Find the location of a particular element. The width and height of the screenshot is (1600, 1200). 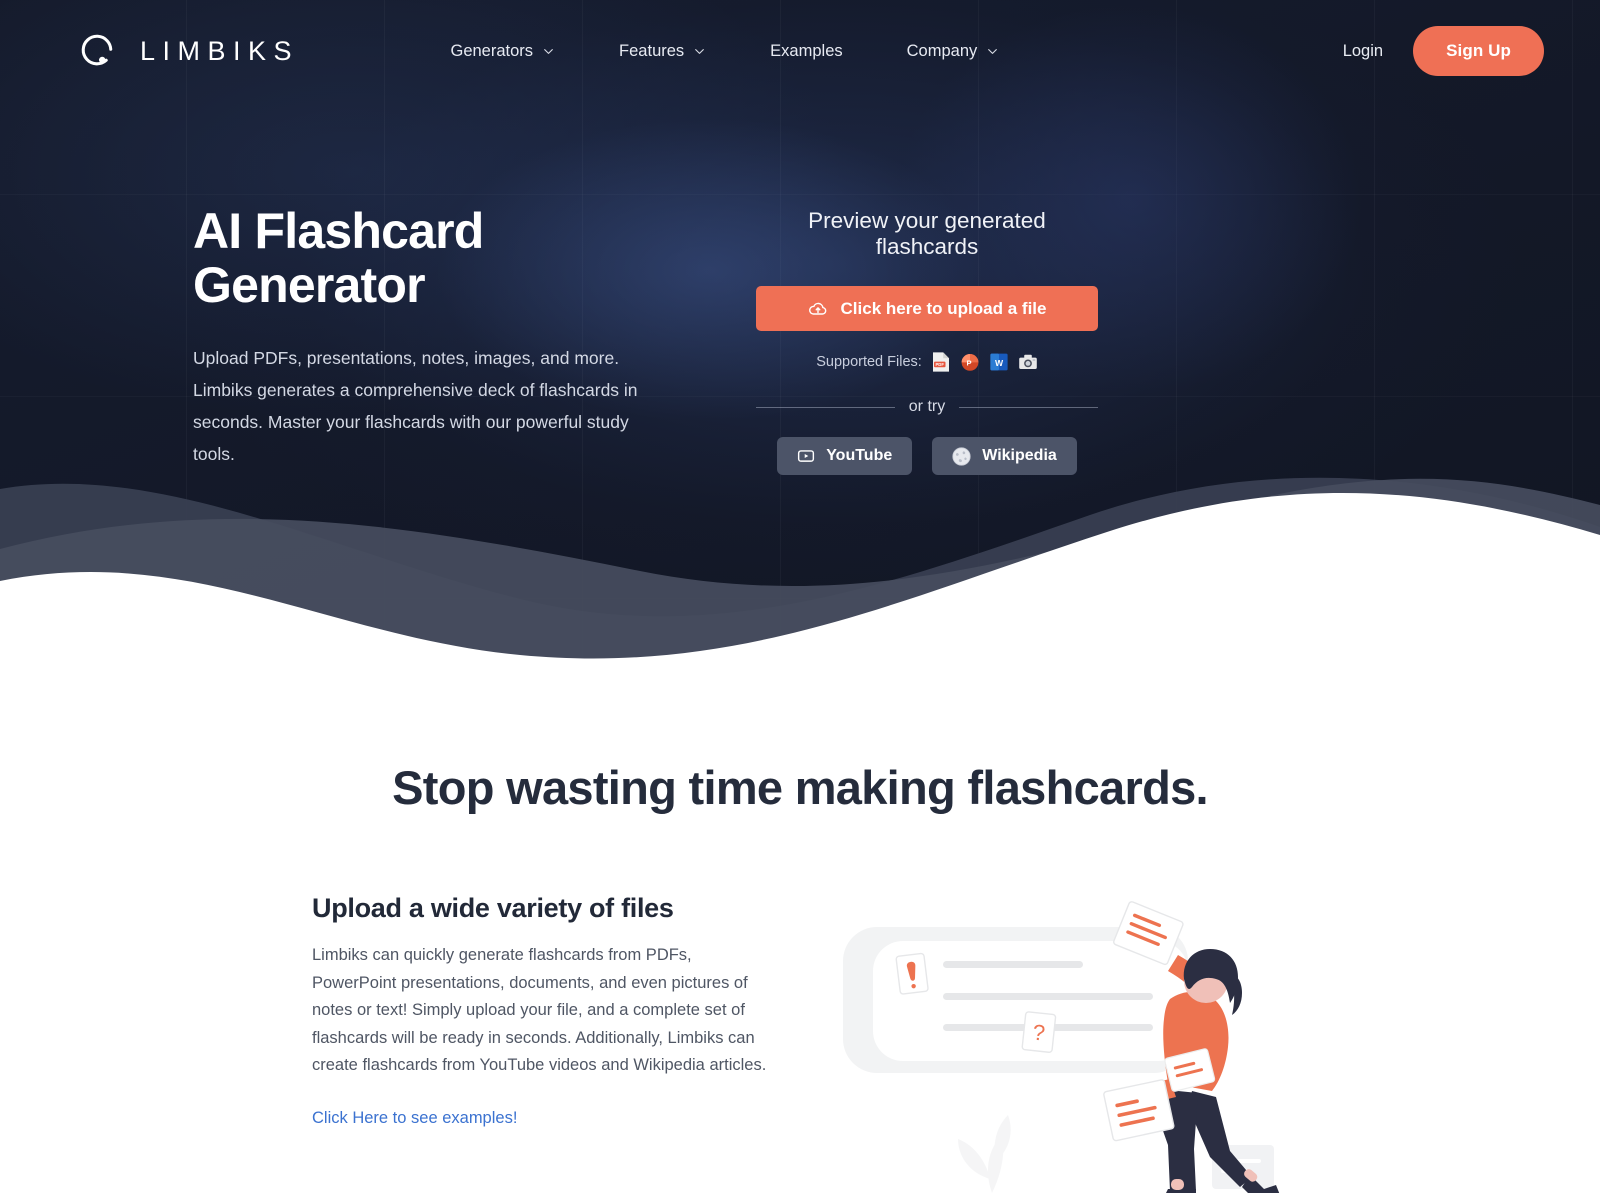

upload-file-button: Click here to upload a file is located at coordinates (927, 308).